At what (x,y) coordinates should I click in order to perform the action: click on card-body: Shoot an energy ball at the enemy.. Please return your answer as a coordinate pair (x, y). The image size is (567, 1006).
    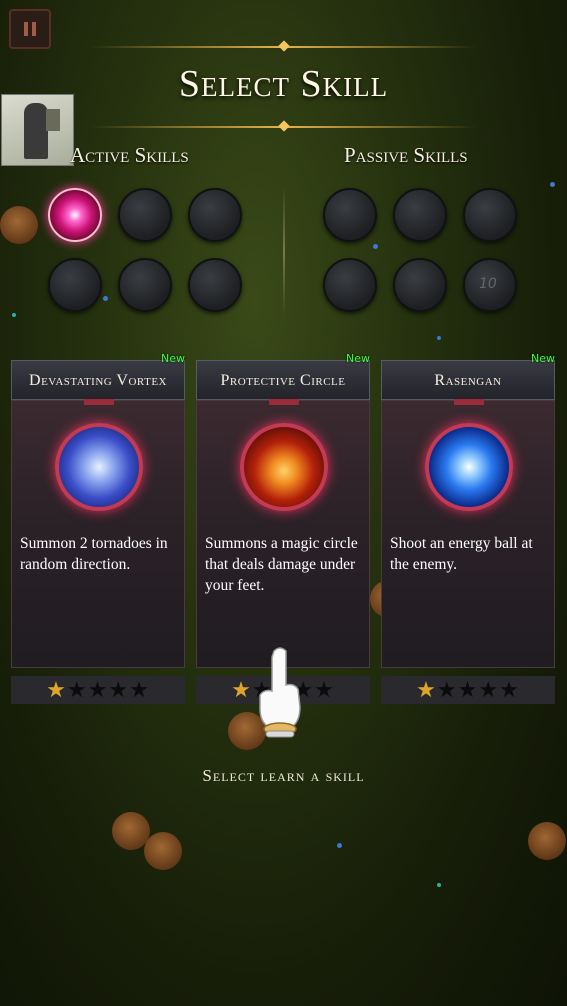
    Looking at the image, I should click on (468, 533).